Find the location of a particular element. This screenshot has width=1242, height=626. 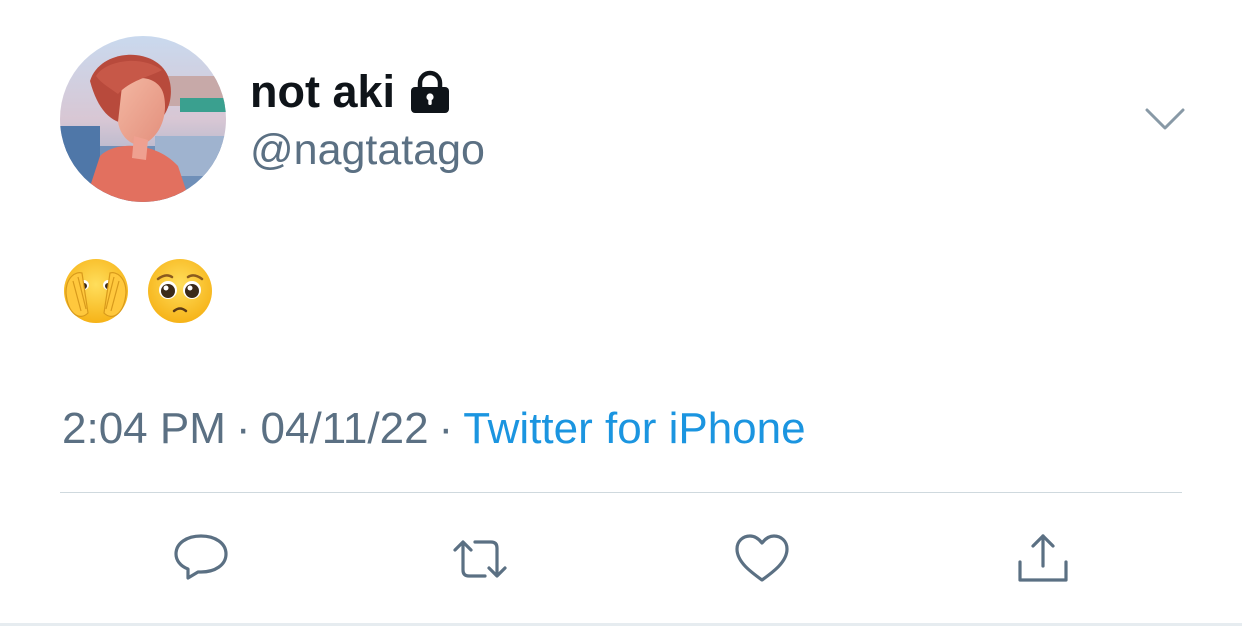

avatar is located at coordinates (143, 119).